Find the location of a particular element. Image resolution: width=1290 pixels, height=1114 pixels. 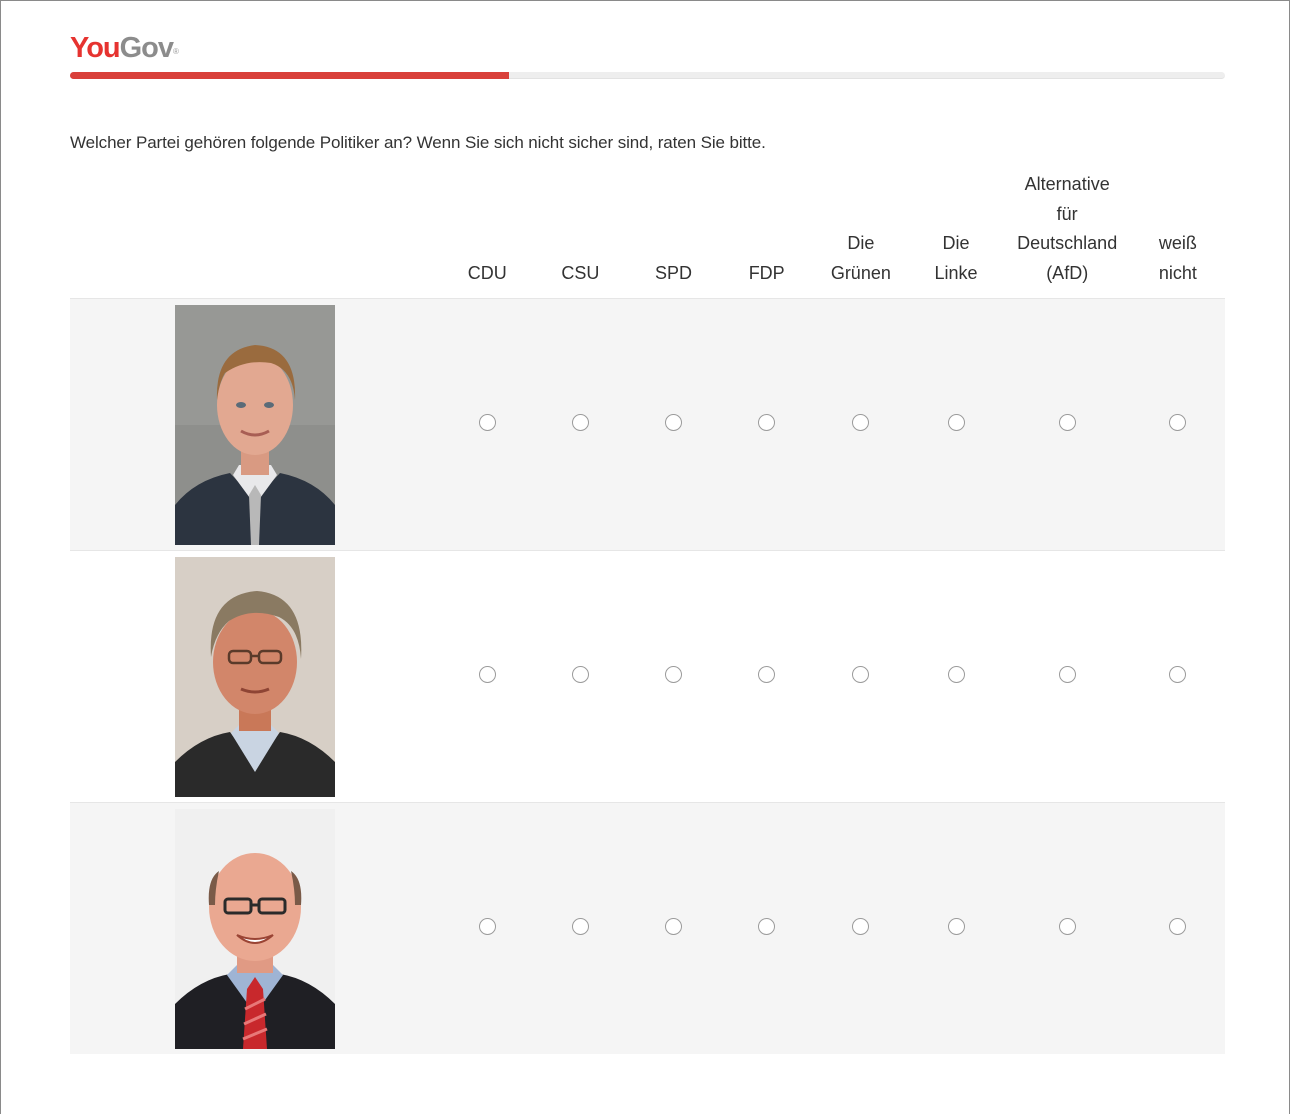

politician-portrait-1-icon is located at coordinates (255, 424).